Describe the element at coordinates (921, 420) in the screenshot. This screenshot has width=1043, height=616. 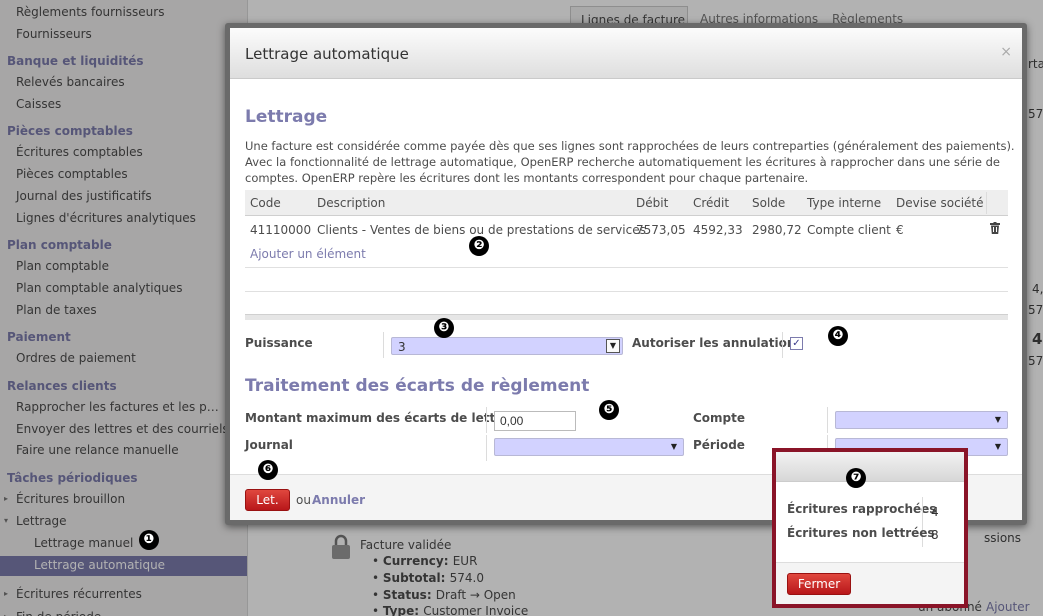
I see `account-select: ▼` at that location.